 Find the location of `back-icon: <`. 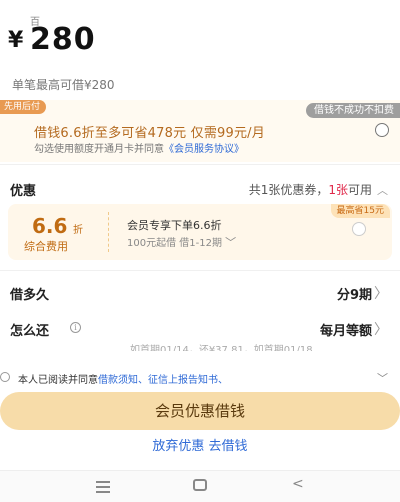

back-icon: < is located at coordinates (298, 484).